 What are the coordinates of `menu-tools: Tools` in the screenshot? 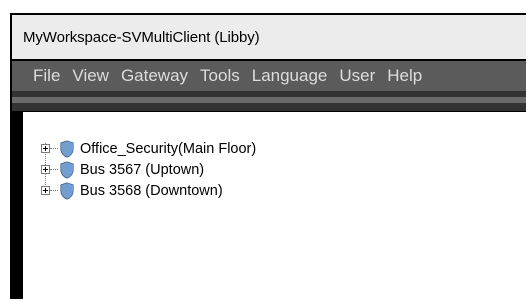 It's located at (220, 76).